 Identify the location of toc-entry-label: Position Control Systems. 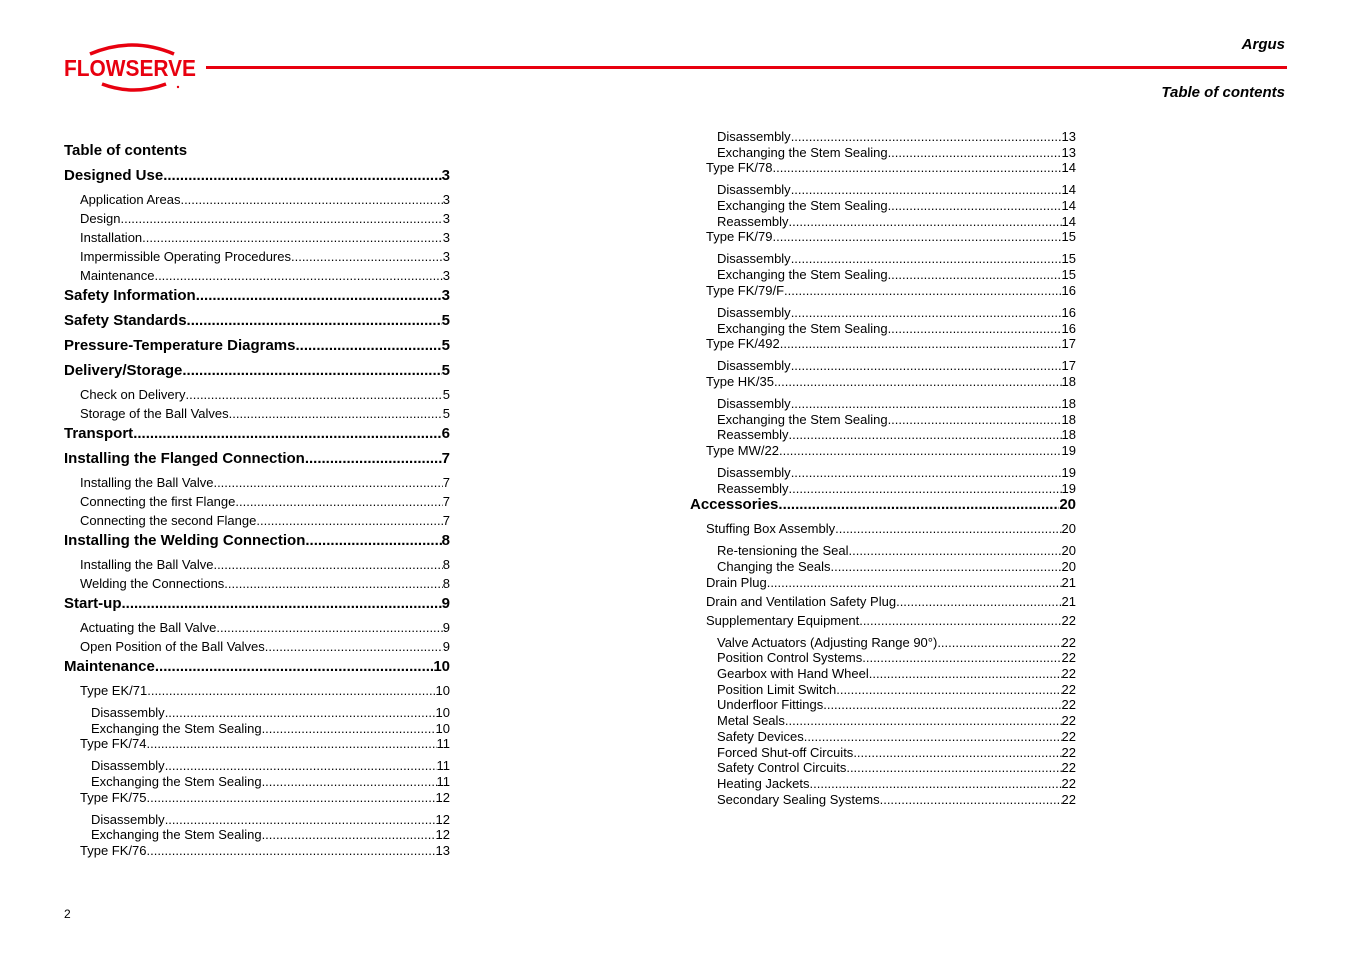
(790, 658).